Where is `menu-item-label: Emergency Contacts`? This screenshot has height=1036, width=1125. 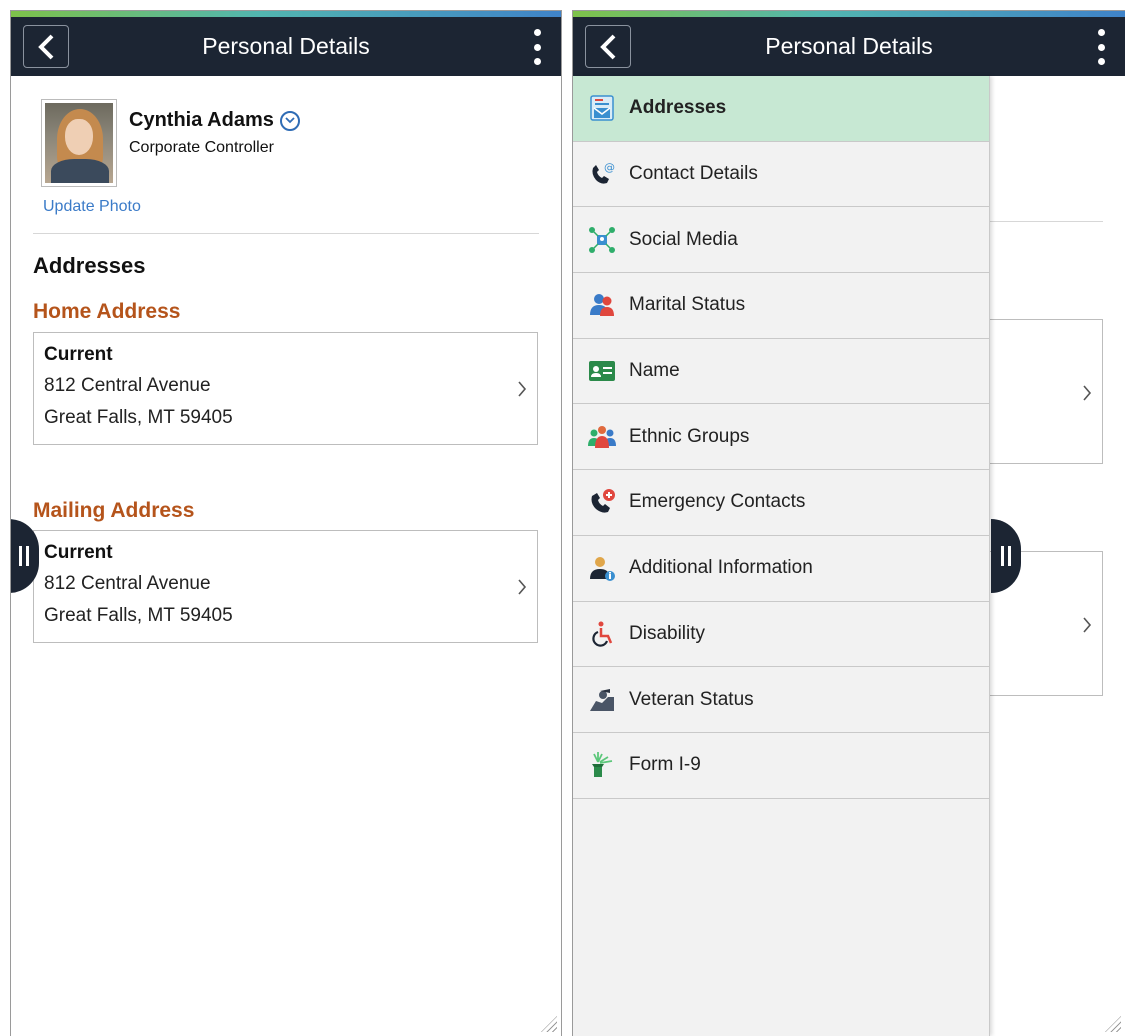
menu-item-label: Emergency Contacts is located at coordinates (717, 502).